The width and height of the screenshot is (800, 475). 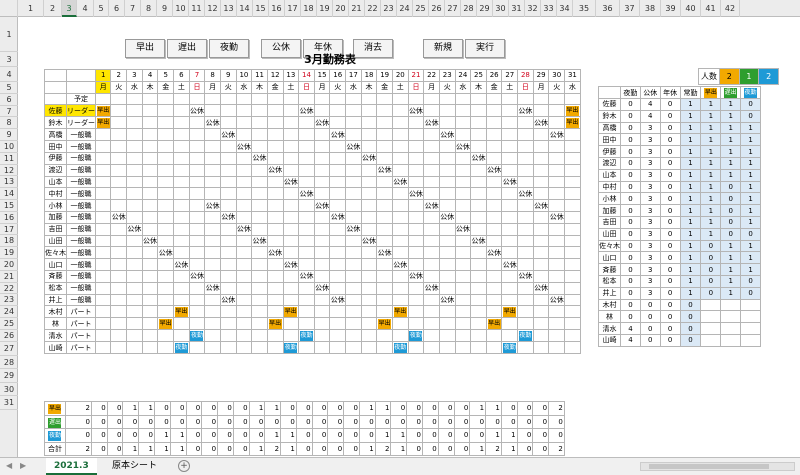 What do you see at coordinates (609, 199) in the screenshot?
I see `summary-name: 小林` at bounding box center [609, 199].